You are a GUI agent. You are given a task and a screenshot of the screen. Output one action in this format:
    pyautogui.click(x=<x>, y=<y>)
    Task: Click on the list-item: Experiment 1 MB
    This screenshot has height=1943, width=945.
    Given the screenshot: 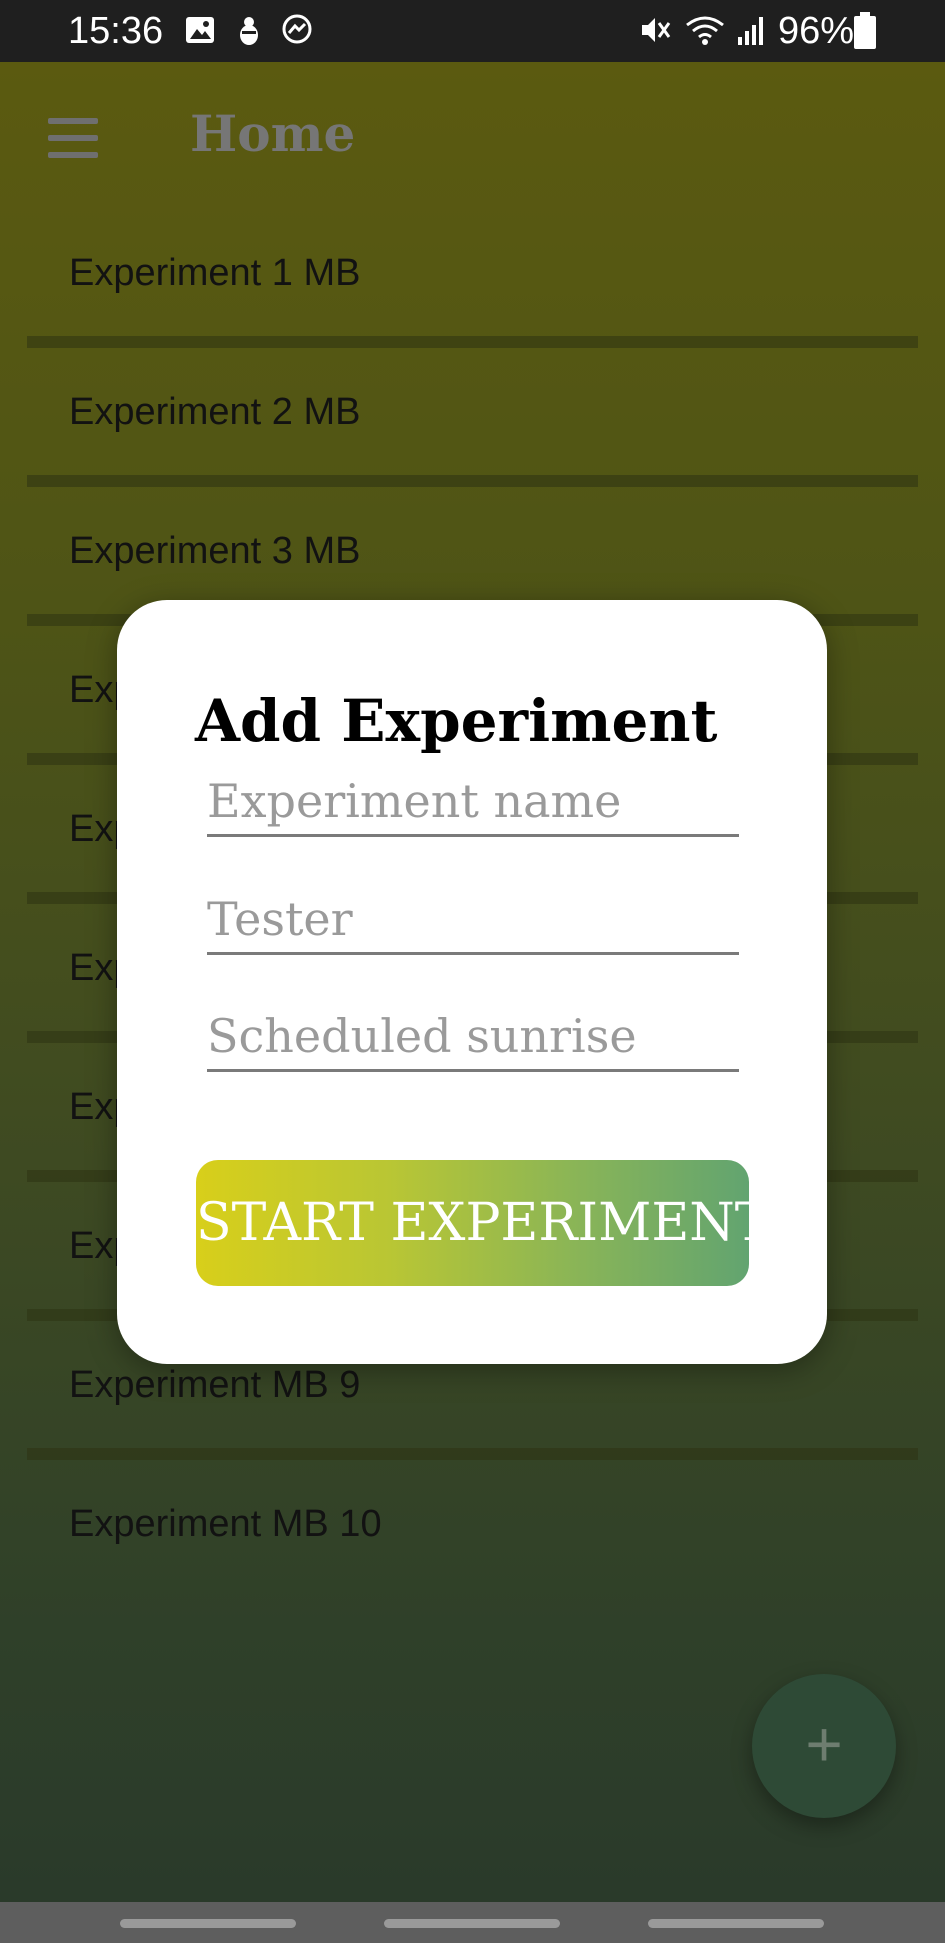 What is the action you would take?
    pyautogui.click(x=472, y=282)
    